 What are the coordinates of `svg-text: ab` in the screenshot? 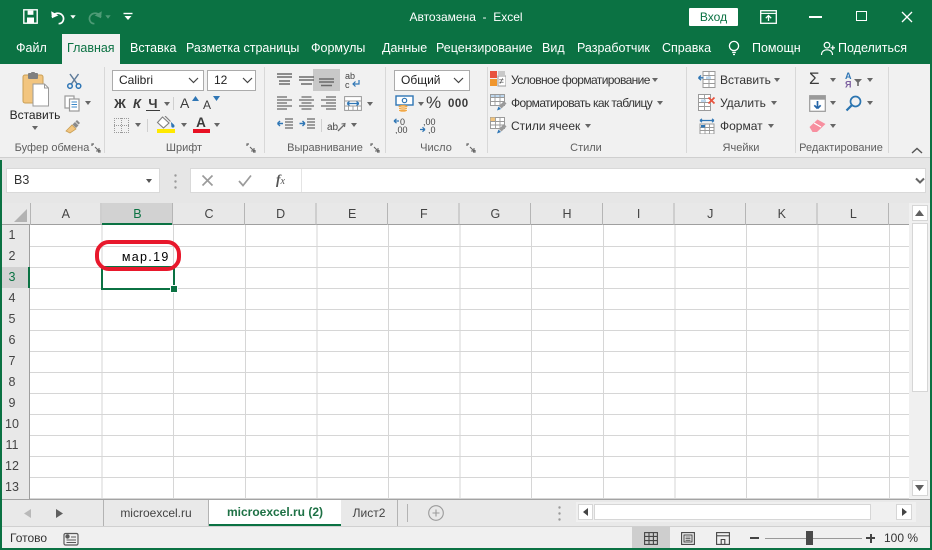 It's located at (333, 127).